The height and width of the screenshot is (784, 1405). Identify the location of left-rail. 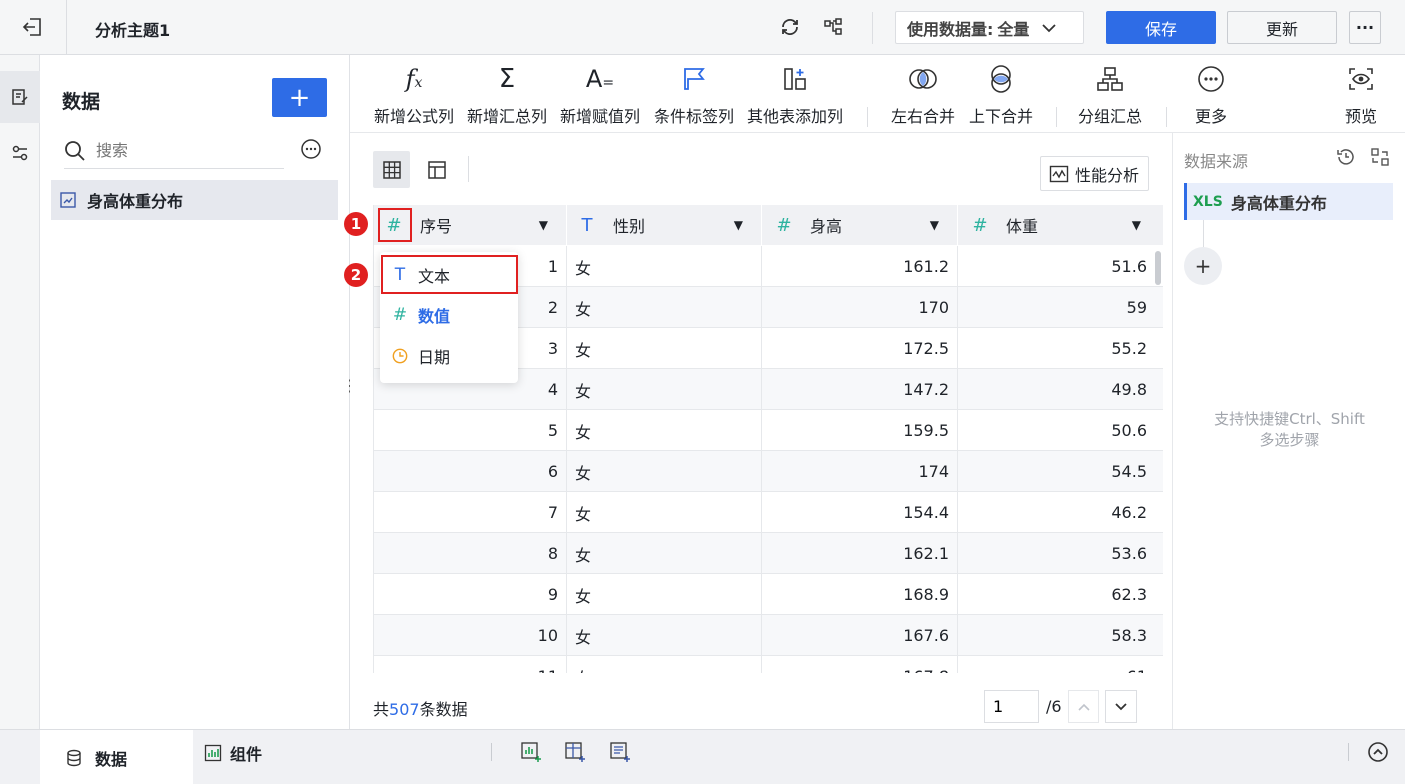
(20, 392).